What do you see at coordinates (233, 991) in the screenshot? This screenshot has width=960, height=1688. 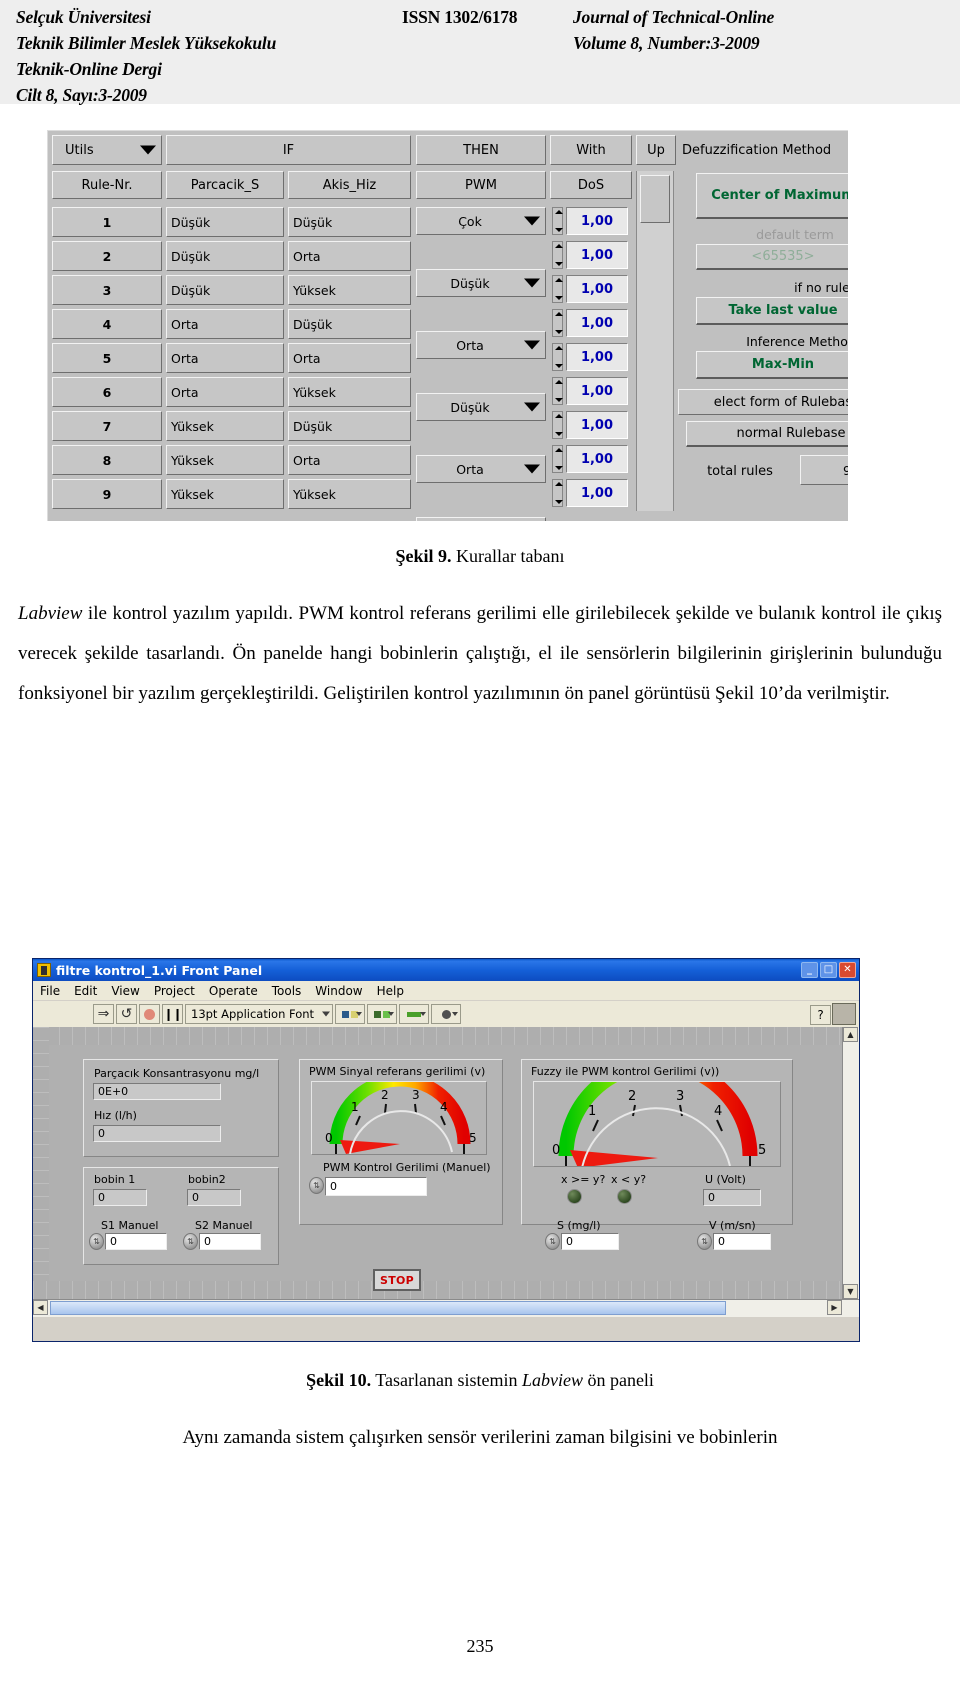 I see `menu-item-operate: Operate` at bounding box center [233, 991].